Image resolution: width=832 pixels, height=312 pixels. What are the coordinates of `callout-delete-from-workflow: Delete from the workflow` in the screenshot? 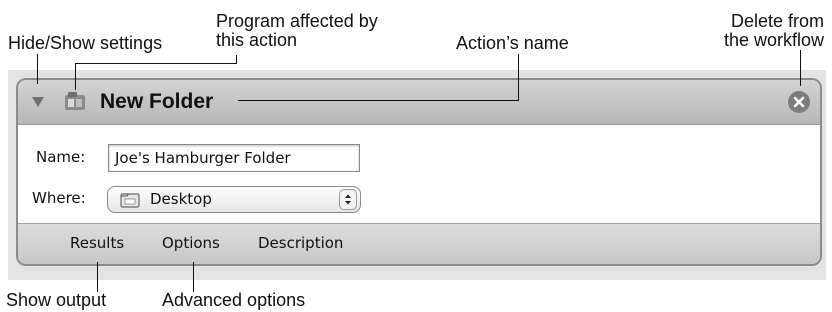 It's located at (760, 31).